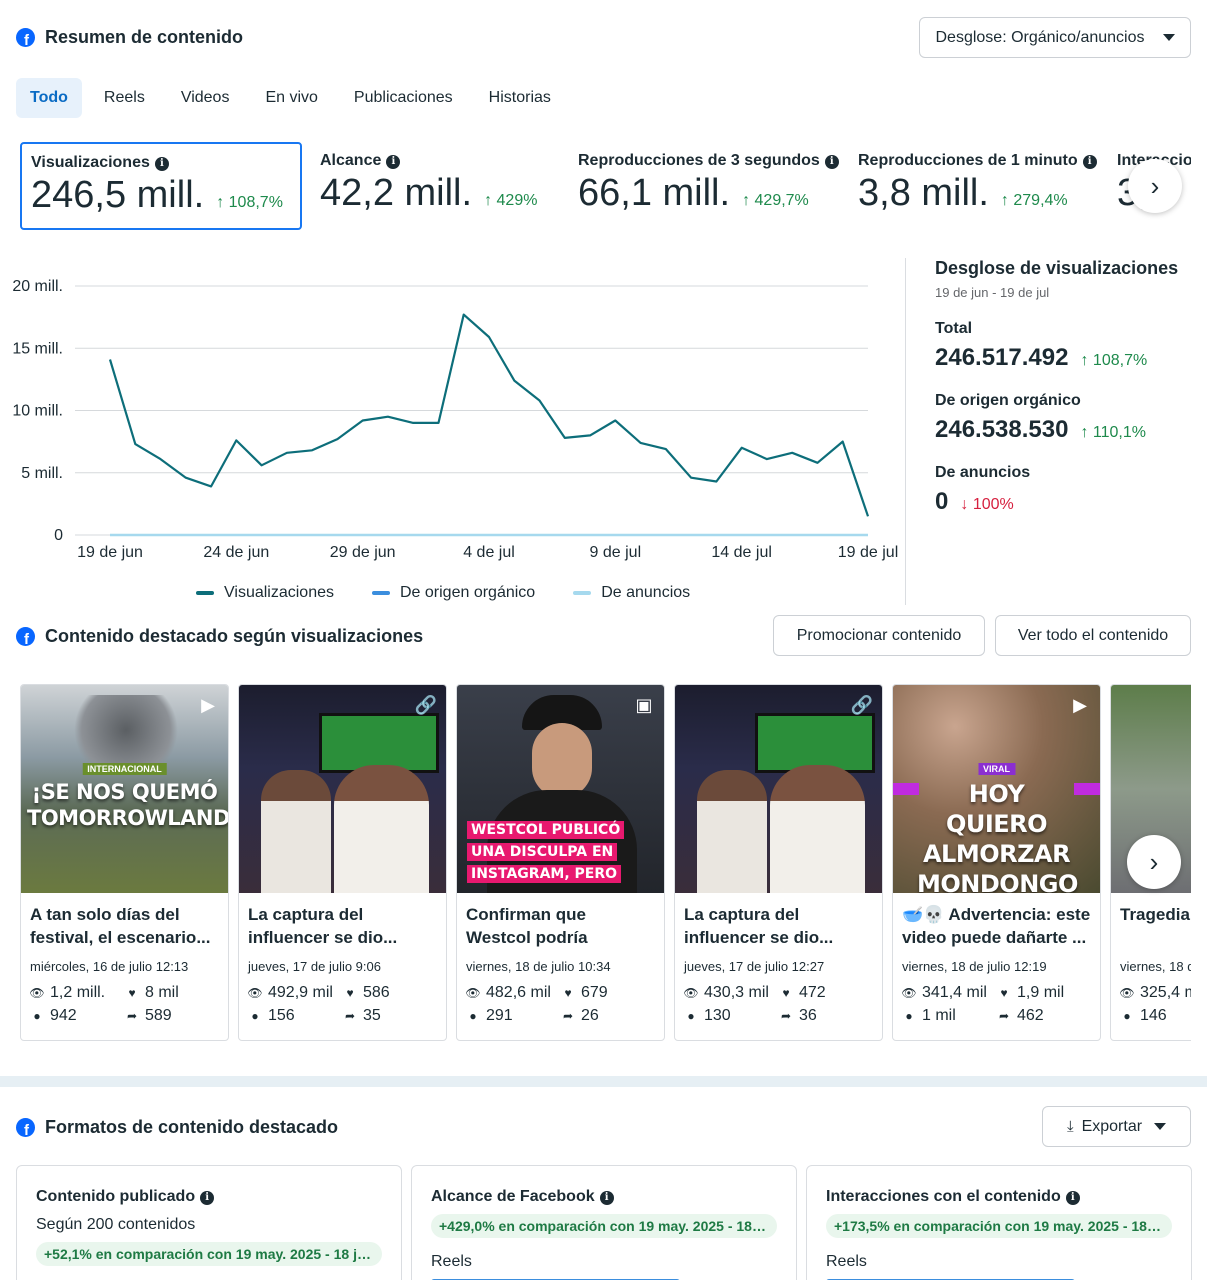 The height and width of the screenshot is (1280, 1207). I want to click on metrics-next-button: ›, so click(1155, 186).